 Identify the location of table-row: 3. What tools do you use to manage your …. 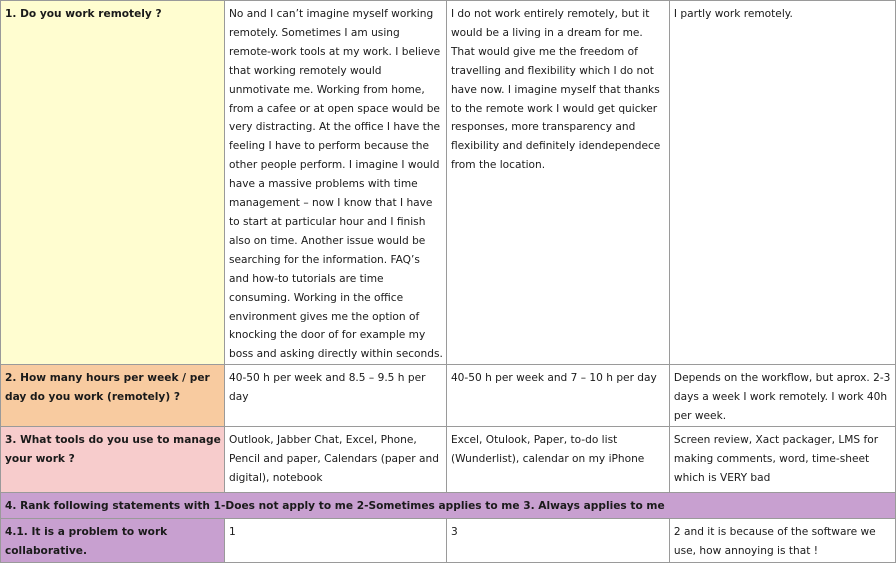
(448, 460).